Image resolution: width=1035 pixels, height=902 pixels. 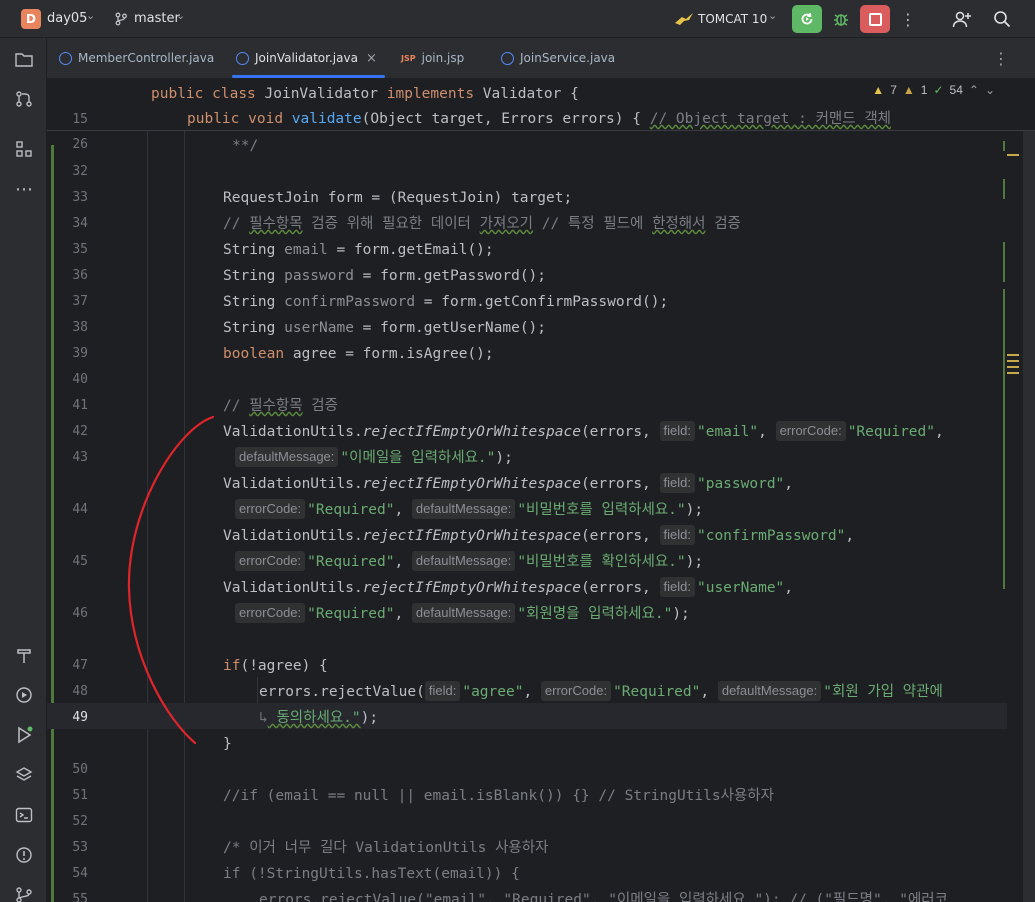 I want to click on branch-name: master, so click(x=157, y=18).